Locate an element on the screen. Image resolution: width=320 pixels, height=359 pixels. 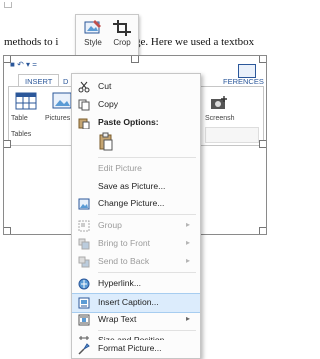
undo-icon: ↶ is located at coordinates (20, 64).